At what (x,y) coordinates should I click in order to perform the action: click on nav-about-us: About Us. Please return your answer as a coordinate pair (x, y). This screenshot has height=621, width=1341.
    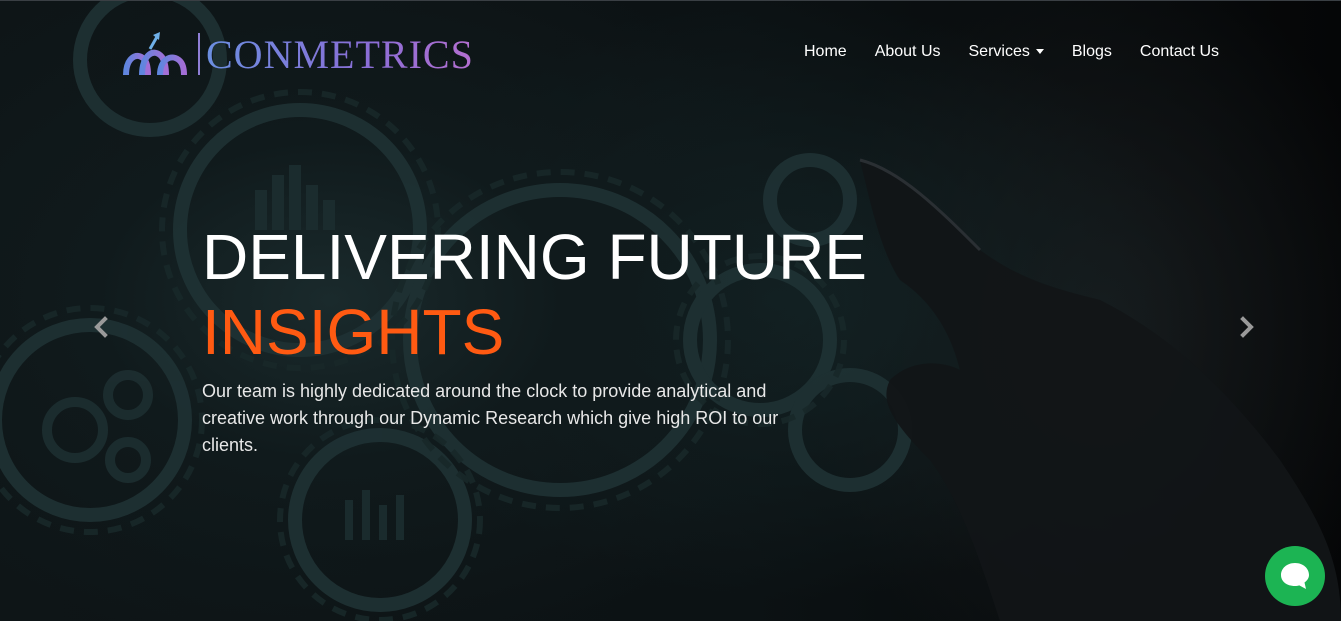
    Looking at the image, I should click on (908, 52).